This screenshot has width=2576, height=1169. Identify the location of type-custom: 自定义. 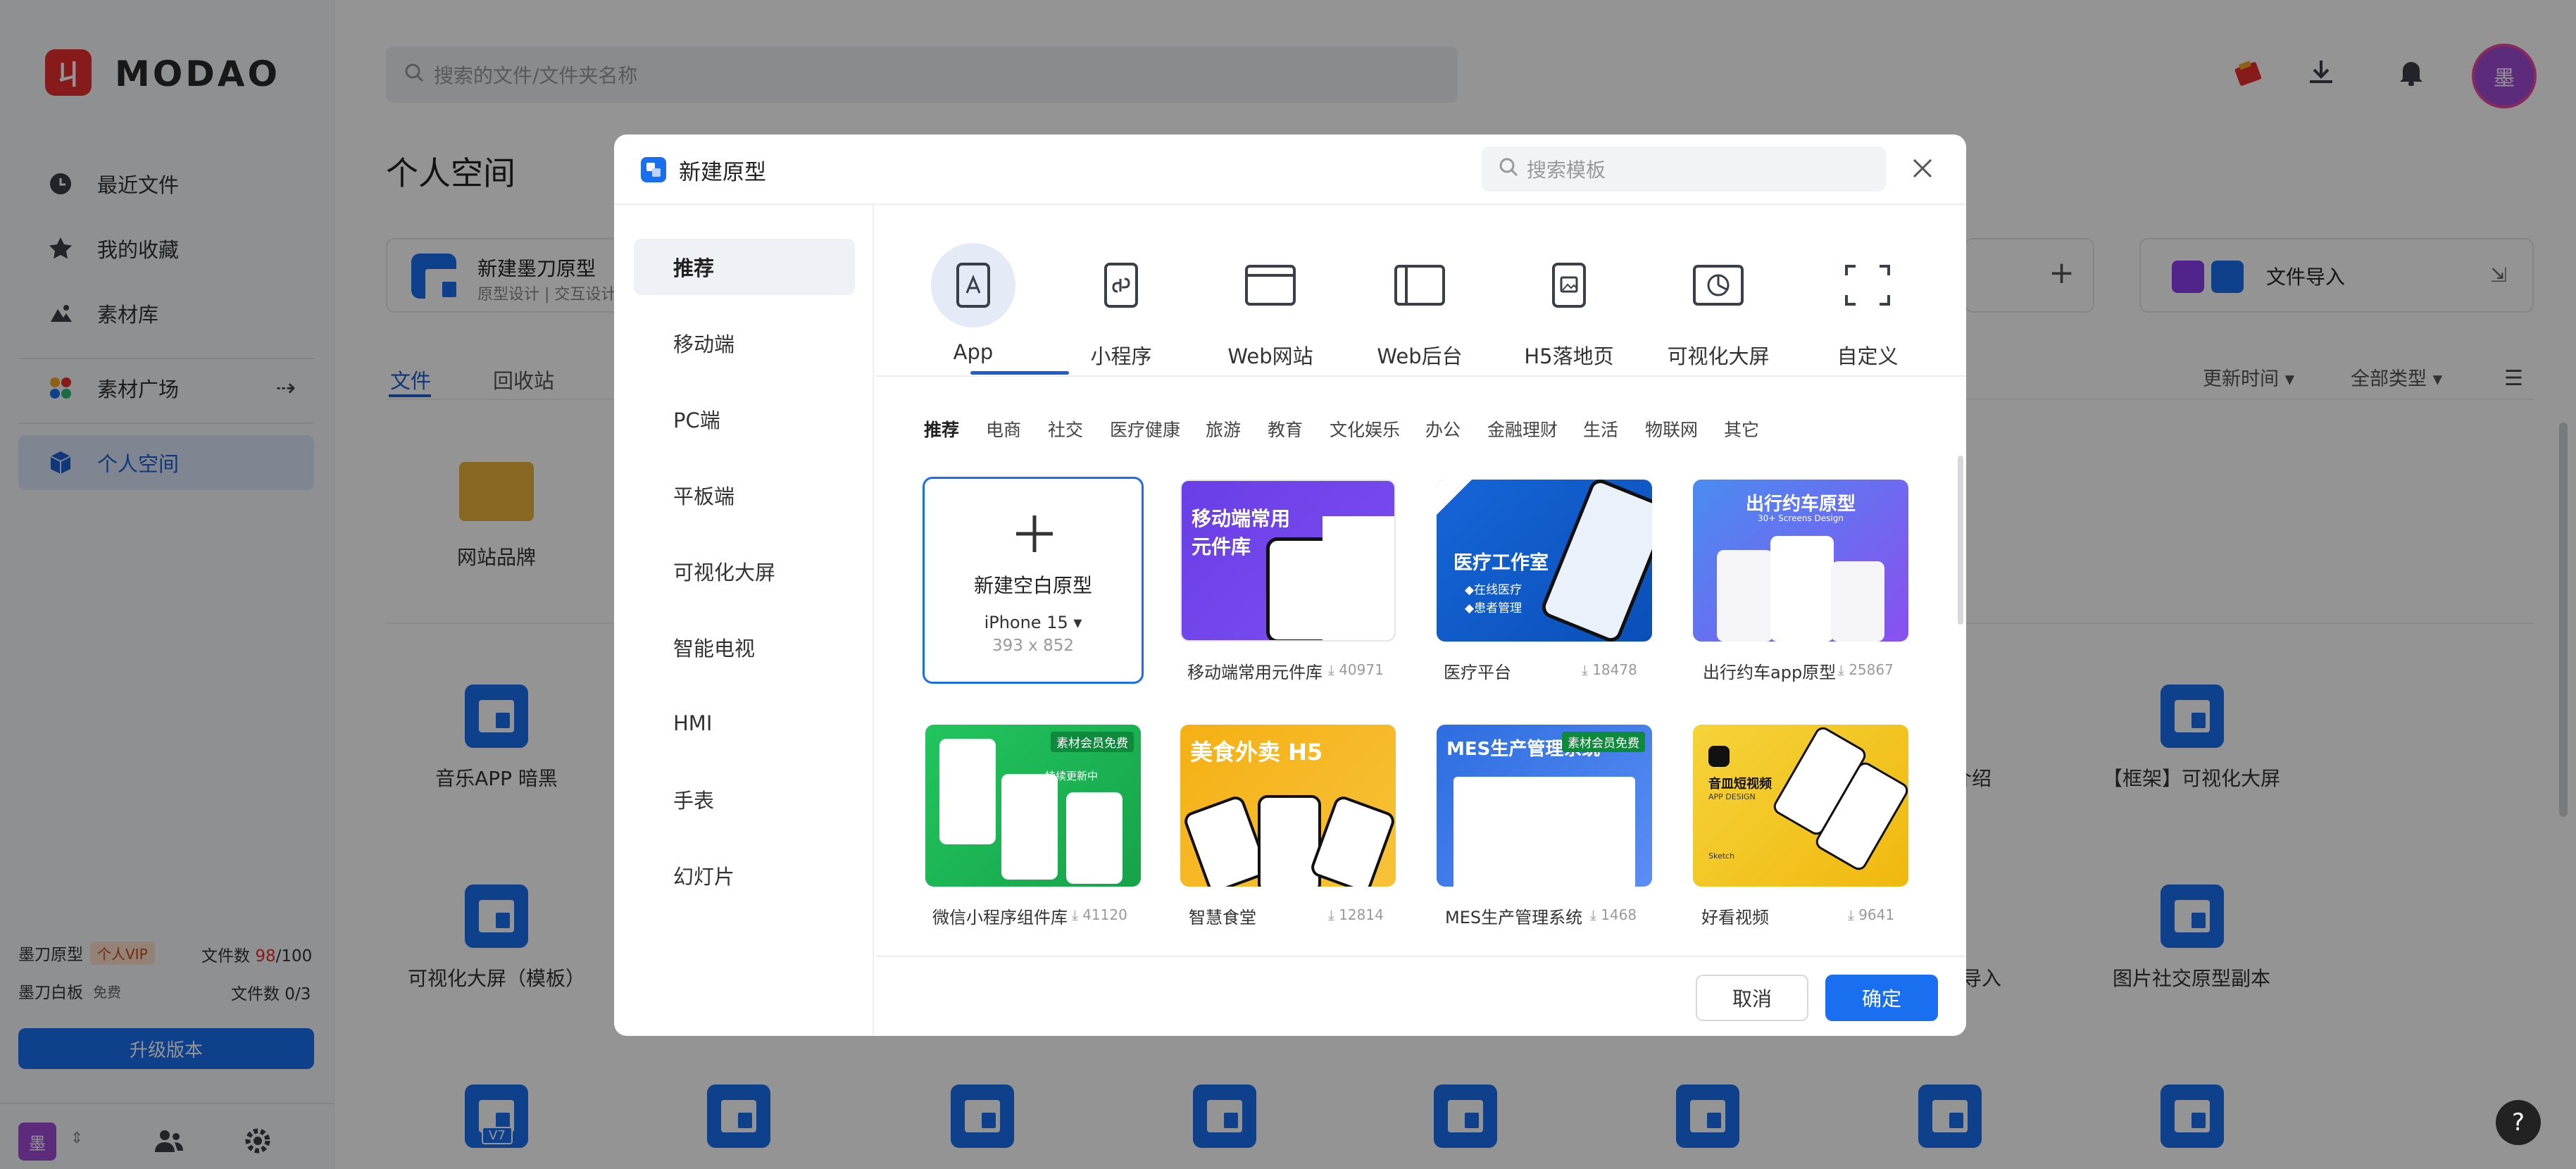
(1867, 310).